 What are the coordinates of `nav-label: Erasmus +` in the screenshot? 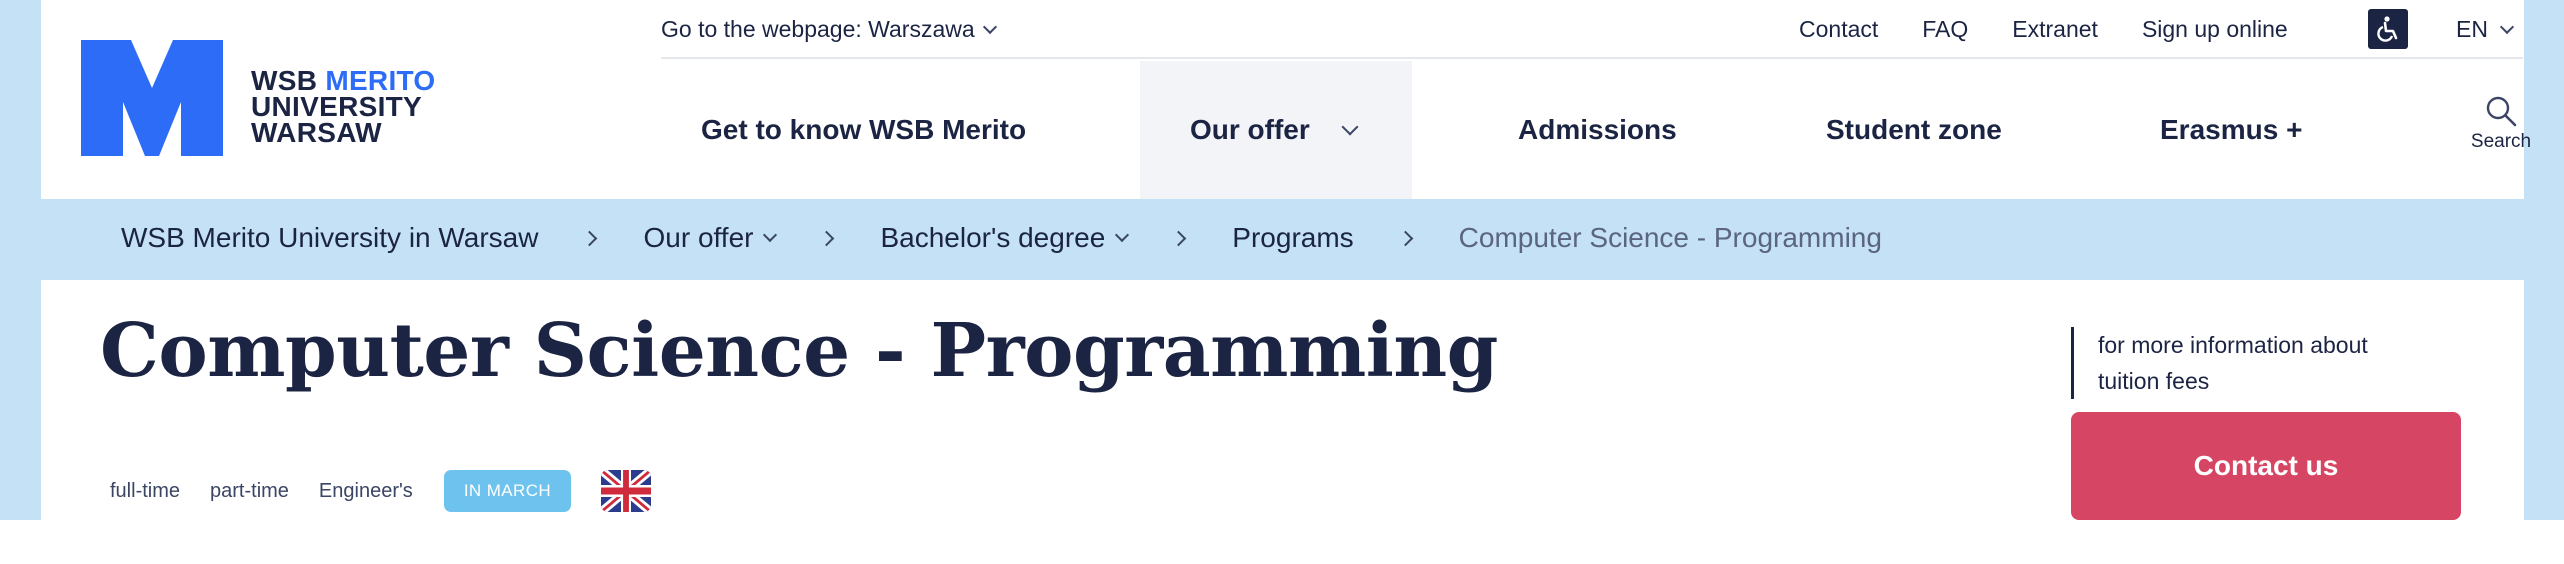 It's located at (2231, 129).